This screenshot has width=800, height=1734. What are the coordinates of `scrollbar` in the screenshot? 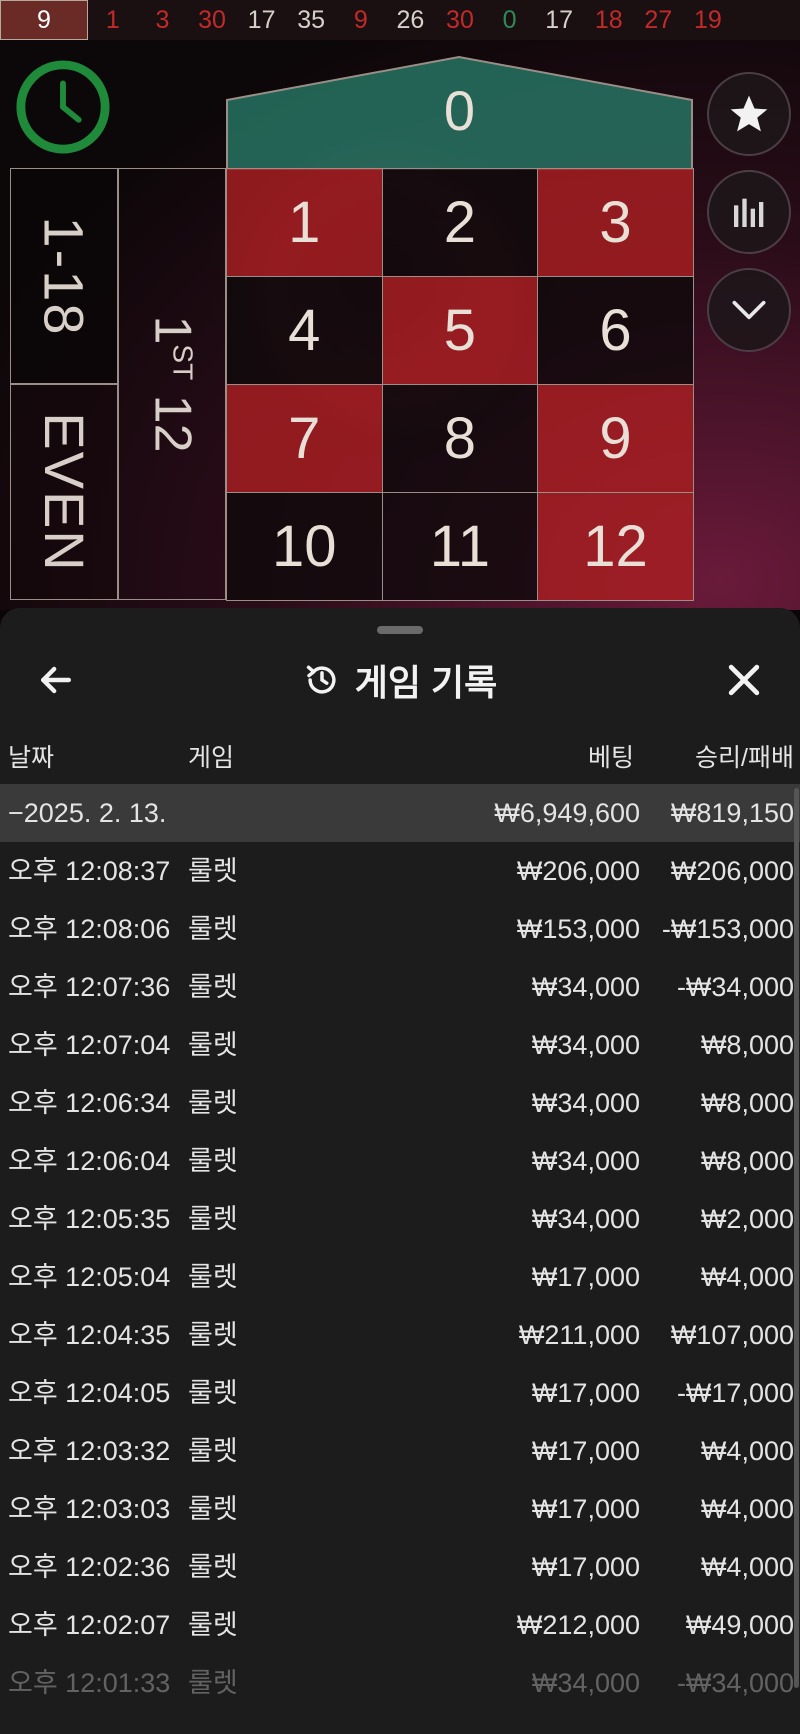 It's located at (796, 1238).